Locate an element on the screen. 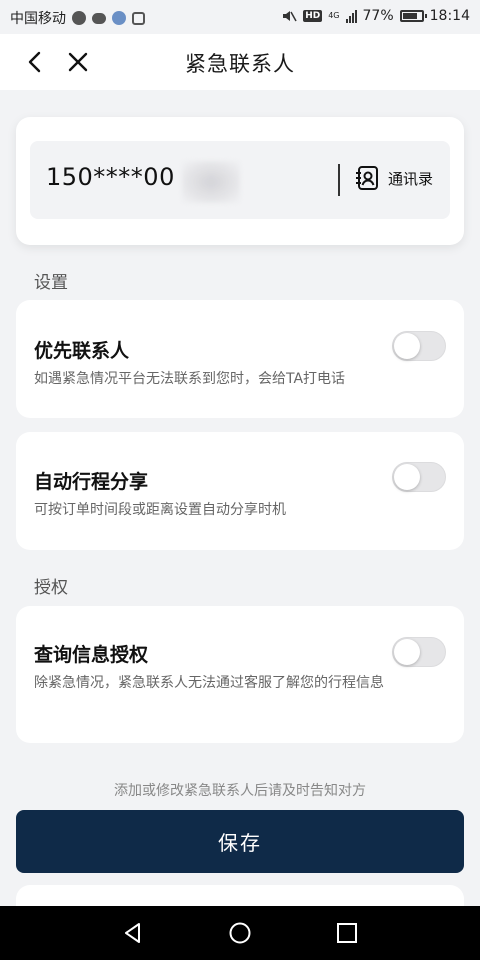 This screenshot has height=960, width=480. weather-icon is located at coordinates (119, 18).